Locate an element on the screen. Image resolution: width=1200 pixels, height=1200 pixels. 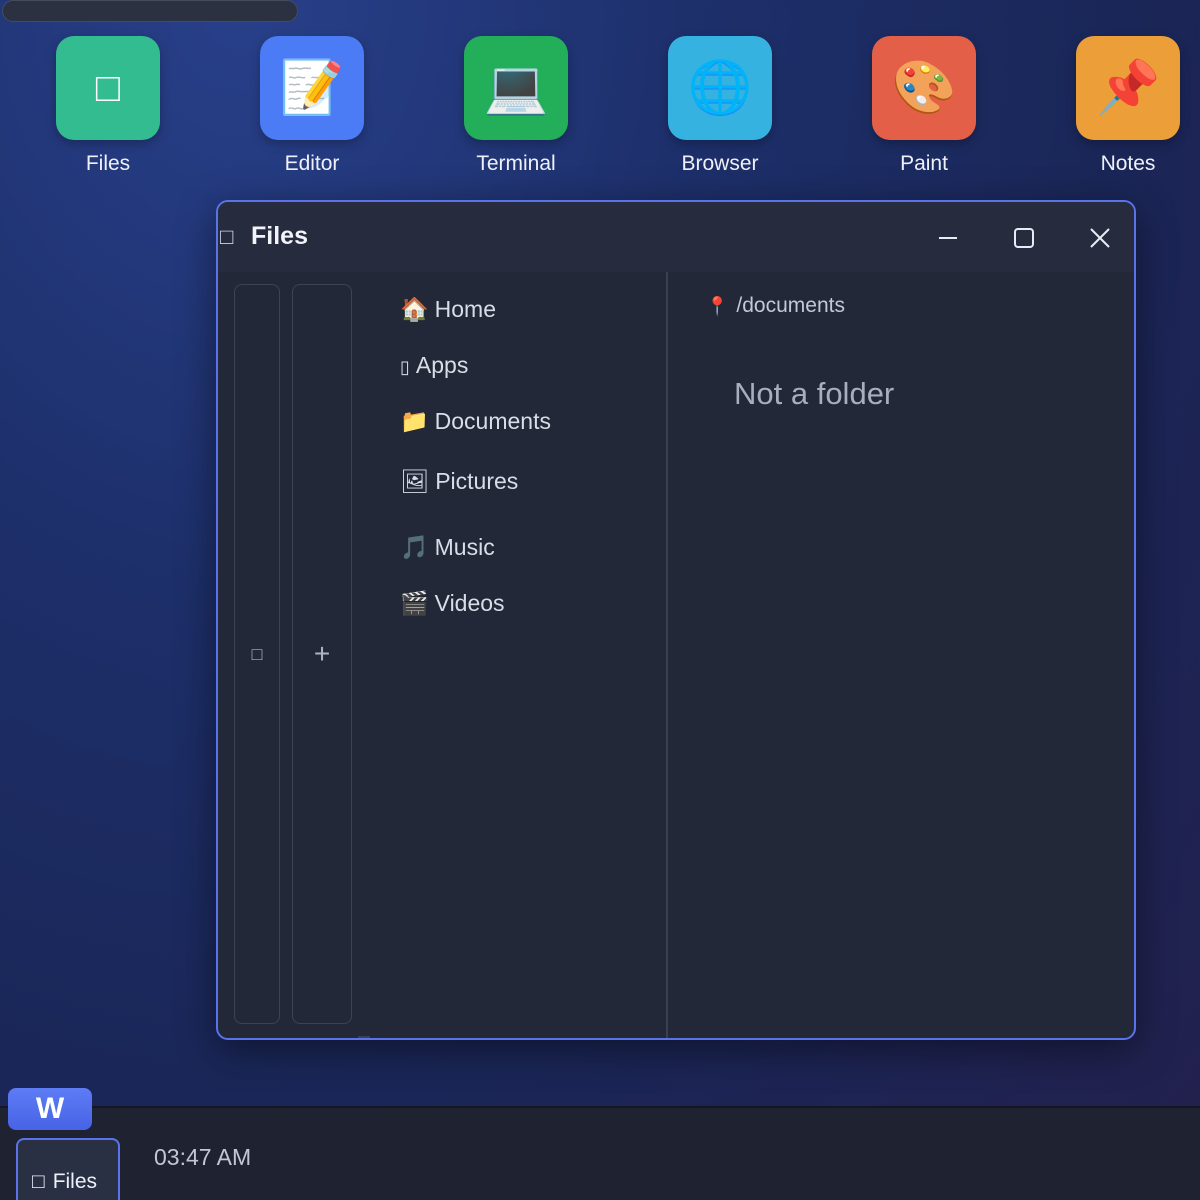
minimize-button is located at coordinates (948, 238).